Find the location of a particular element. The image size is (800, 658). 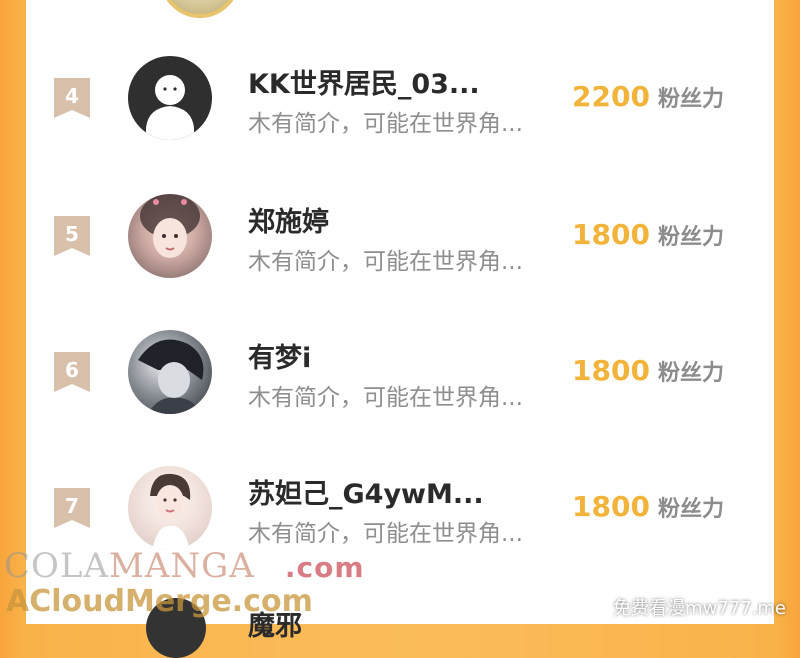

rank-badge: 5 is located at coordinates (72, 236).